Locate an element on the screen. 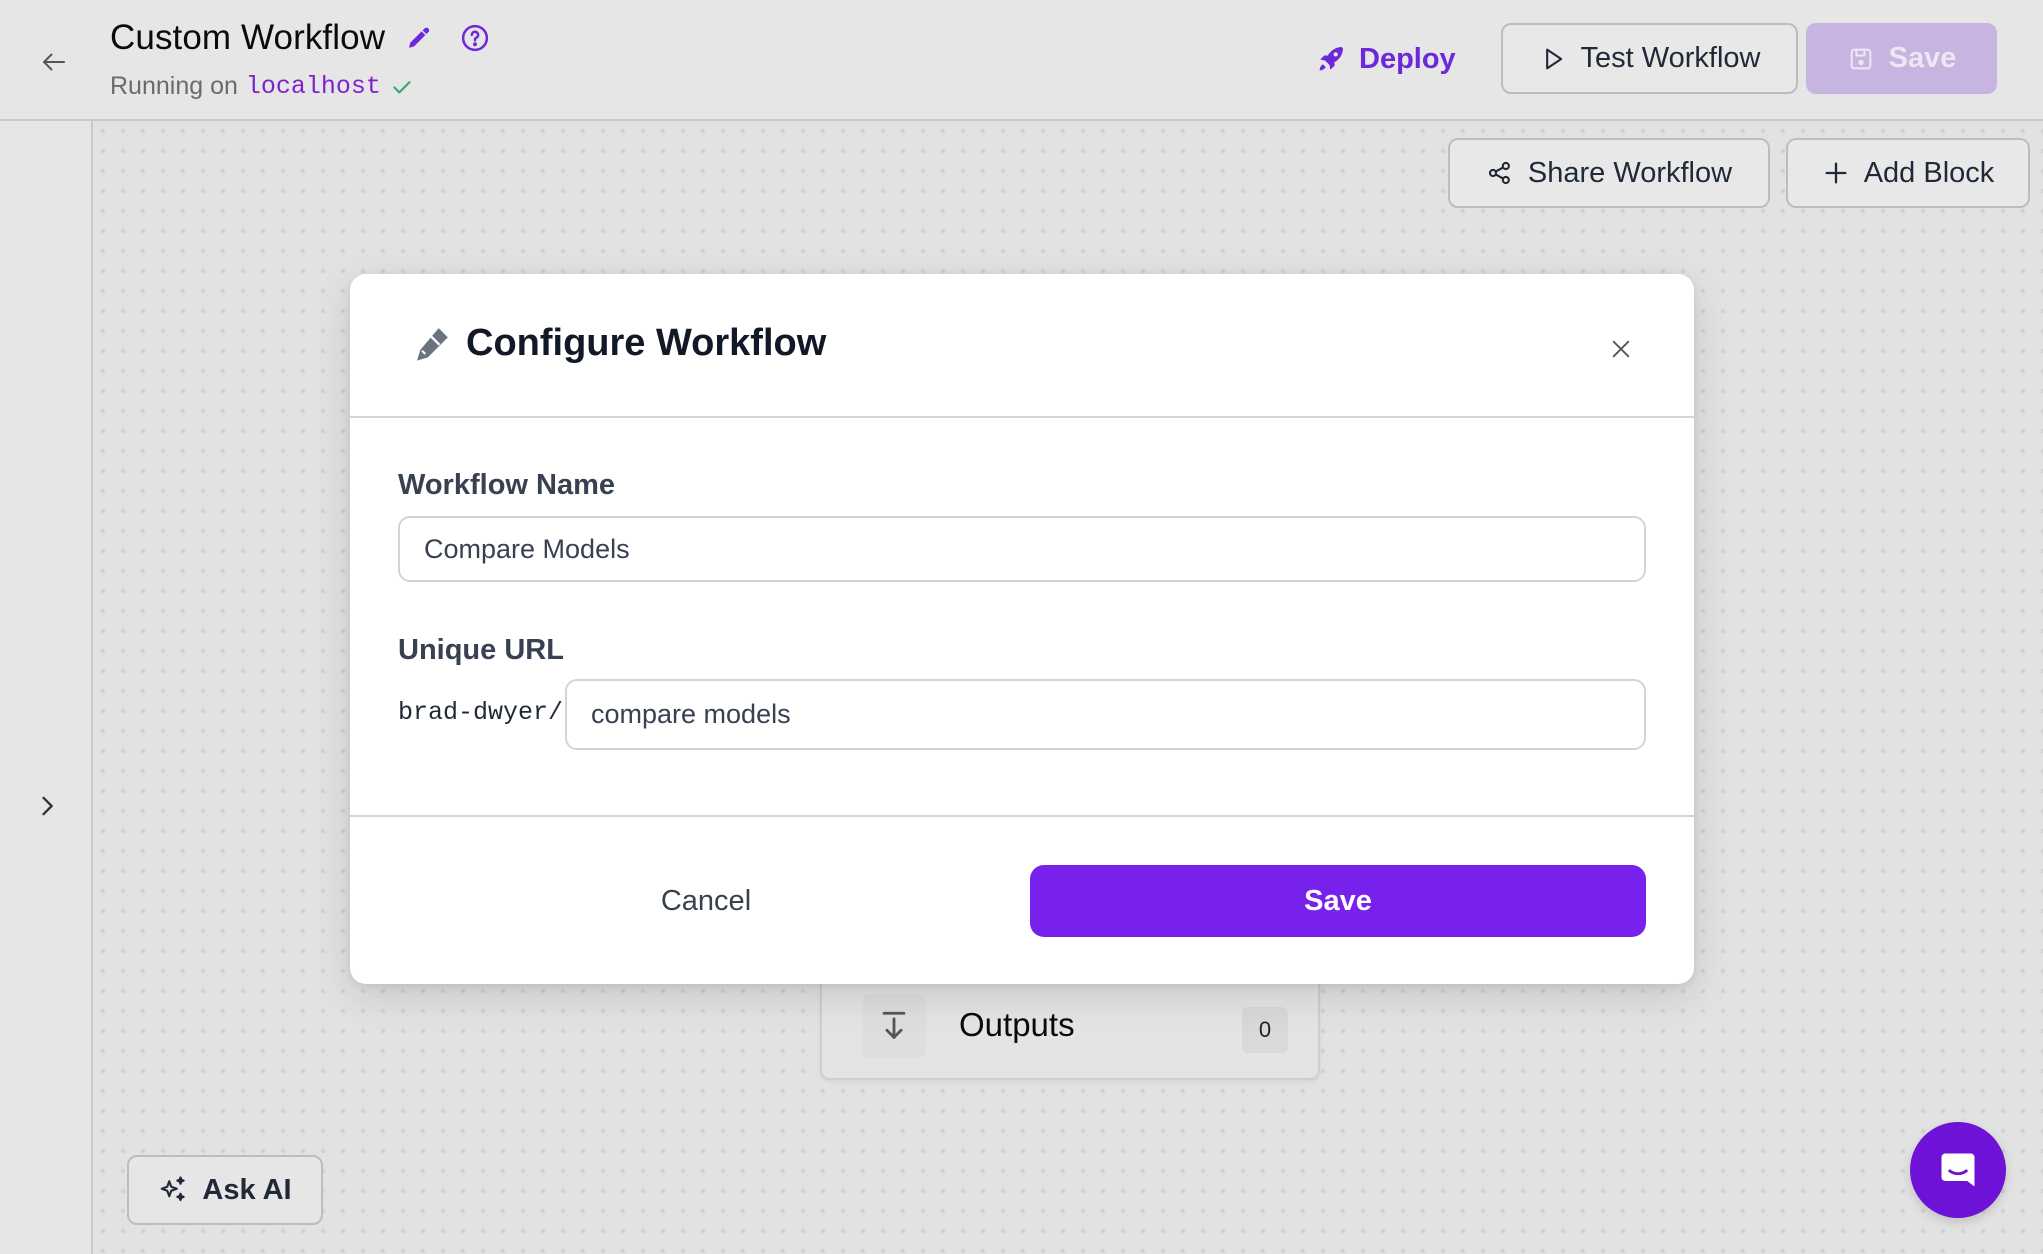 Image resolution: width=2043 pixels, height=1254 pixels. unique-url-label: Unique URL is located at coordinates (481, 650).